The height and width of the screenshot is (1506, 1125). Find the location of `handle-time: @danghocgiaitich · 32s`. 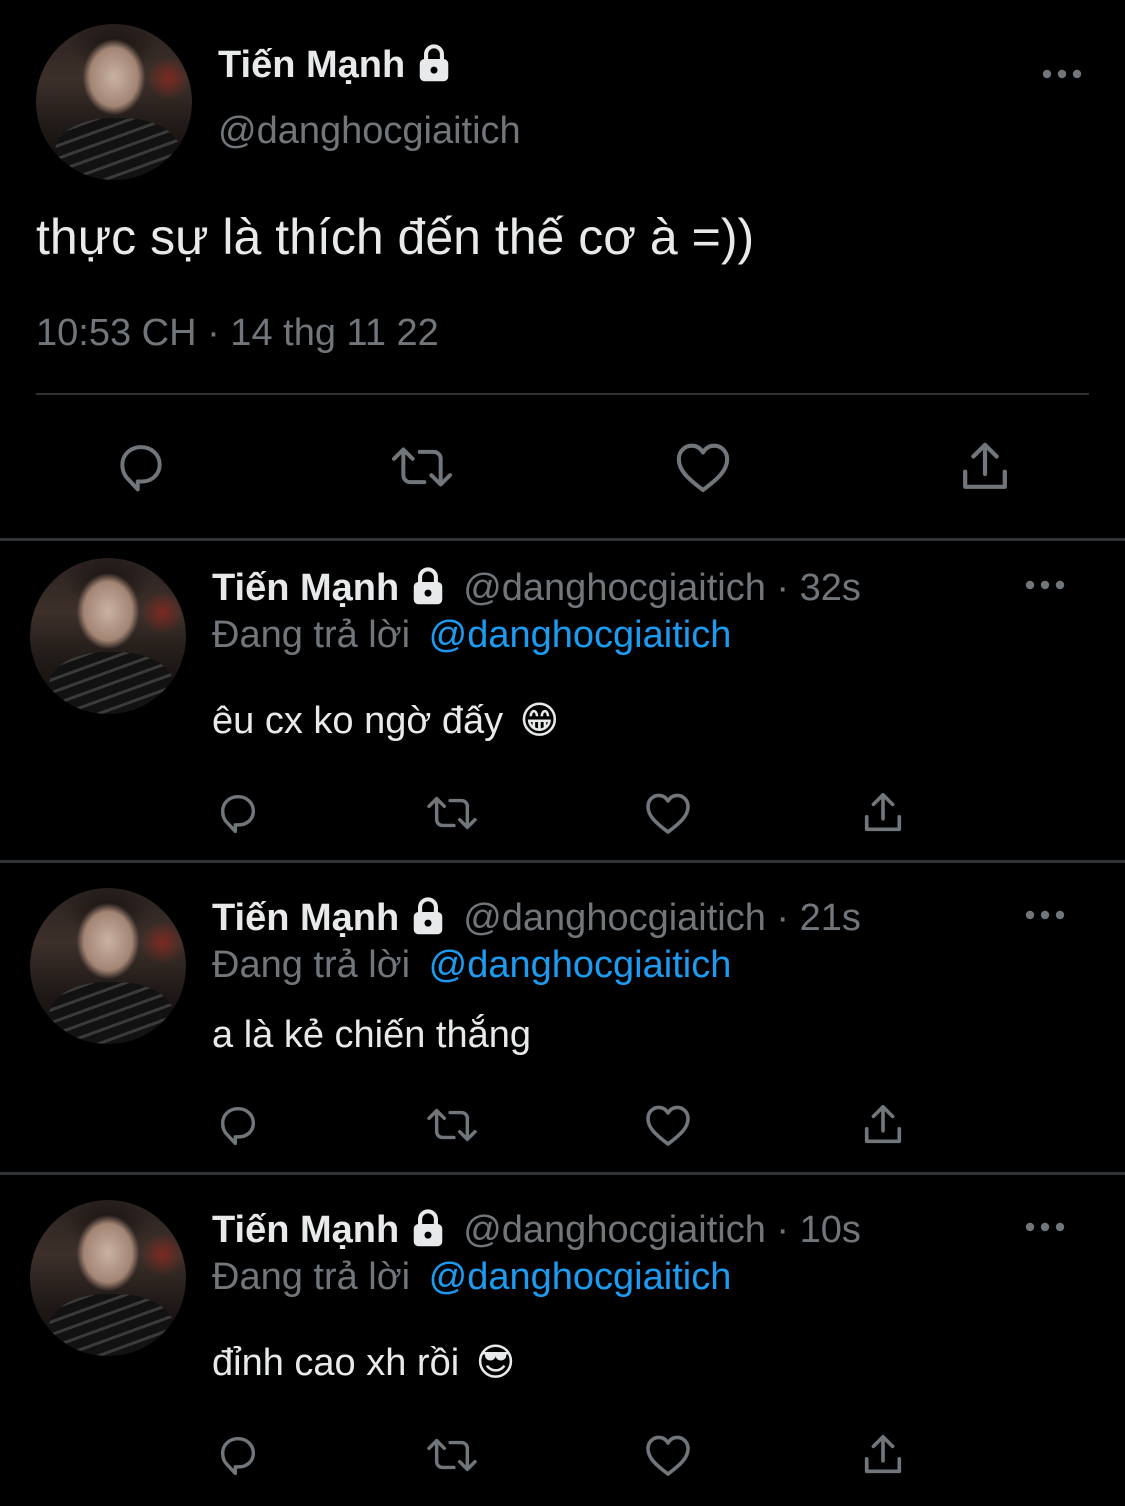

handle-time: @danghocgiaitich · 32s is located at coordinates (662, 588).